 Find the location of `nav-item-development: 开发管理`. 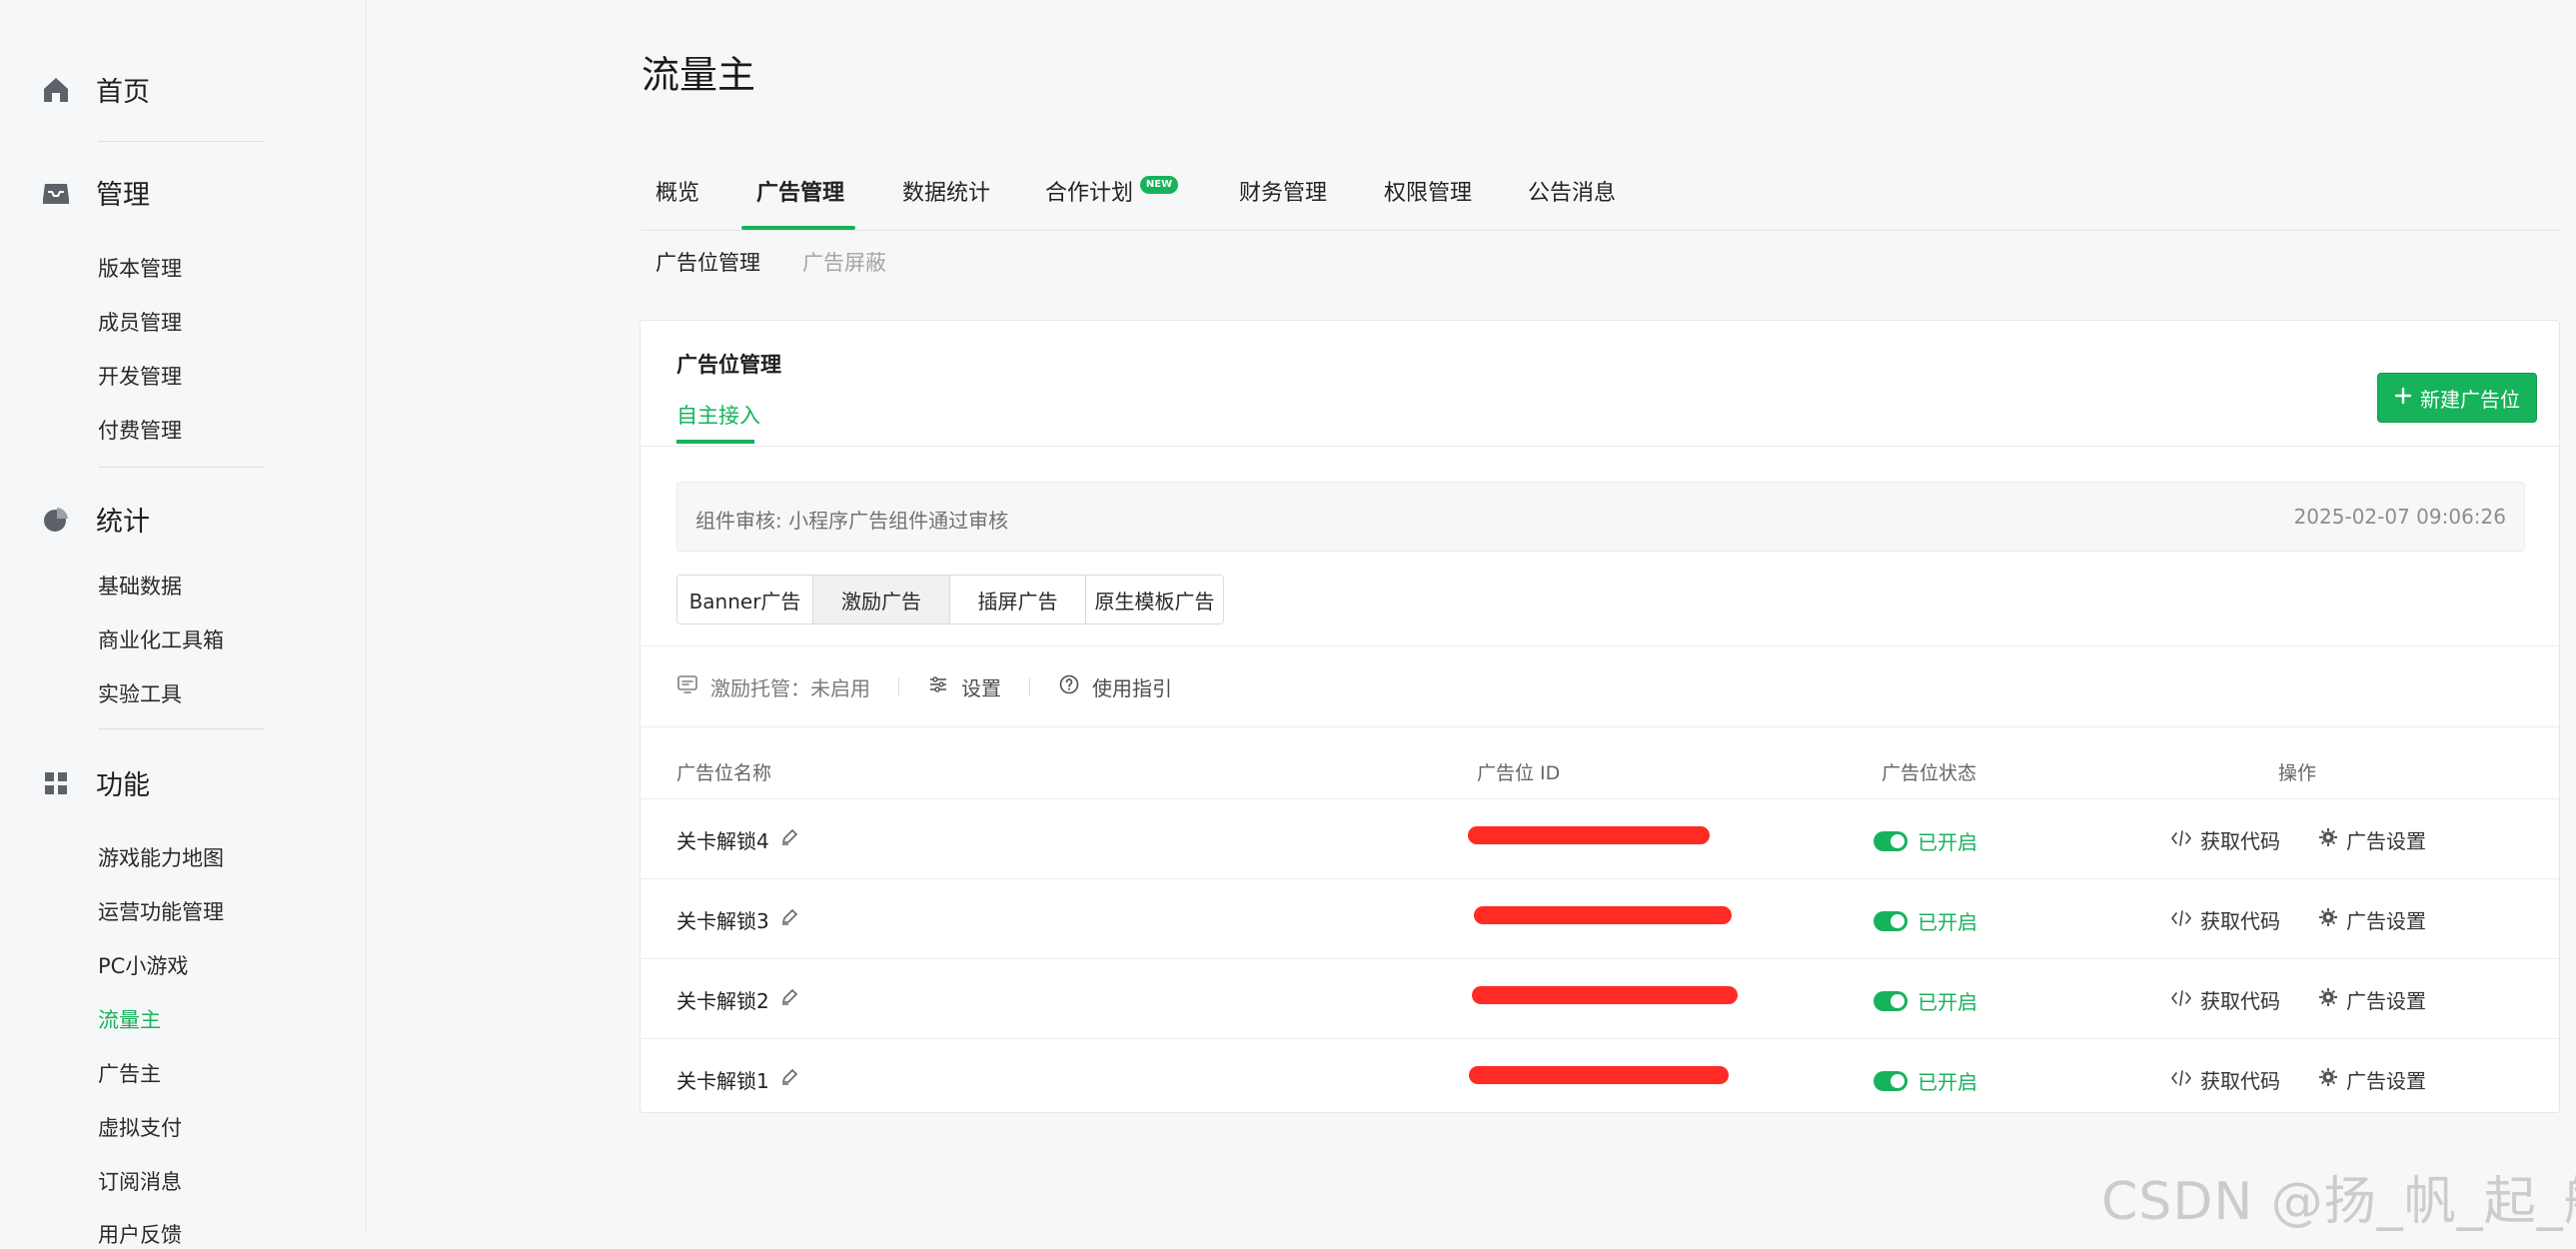

nav-item-development: 开发管理 is located at coordinates (140, 376).